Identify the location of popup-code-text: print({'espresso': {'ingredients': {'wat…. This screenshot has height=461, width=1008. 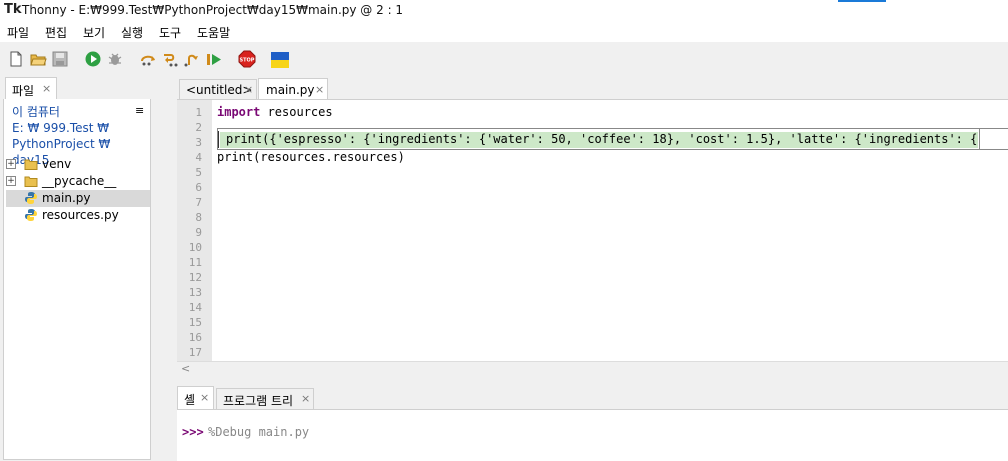
(613, 139).